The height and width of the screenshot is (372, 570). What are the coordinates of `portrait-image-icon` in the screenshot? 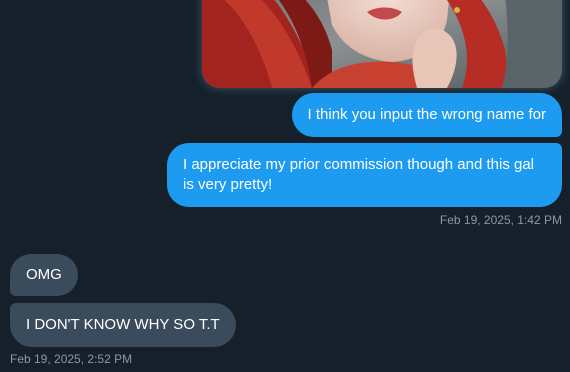 It's located at (382, 44).